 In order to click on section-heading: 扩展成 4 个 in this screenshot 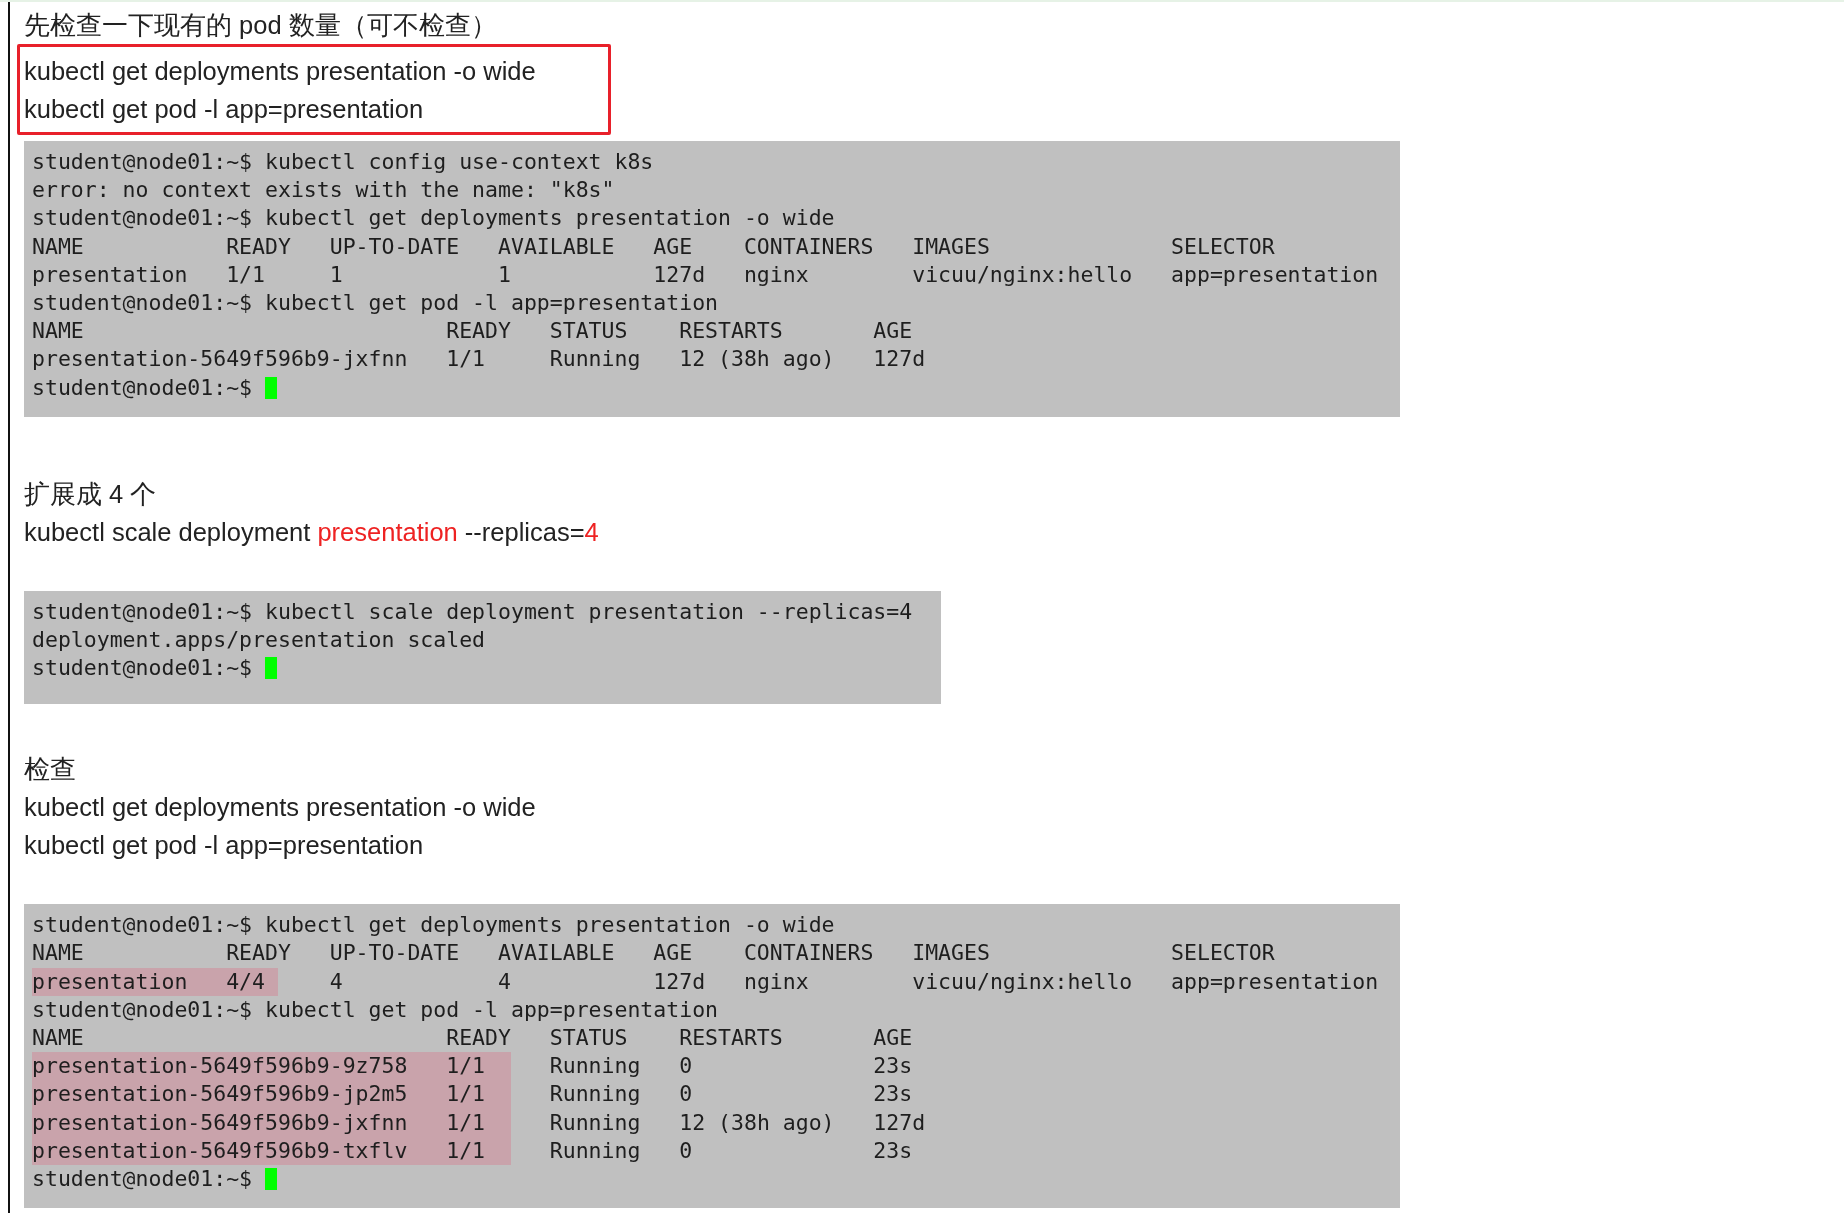, I will do `click(91, 494)`.